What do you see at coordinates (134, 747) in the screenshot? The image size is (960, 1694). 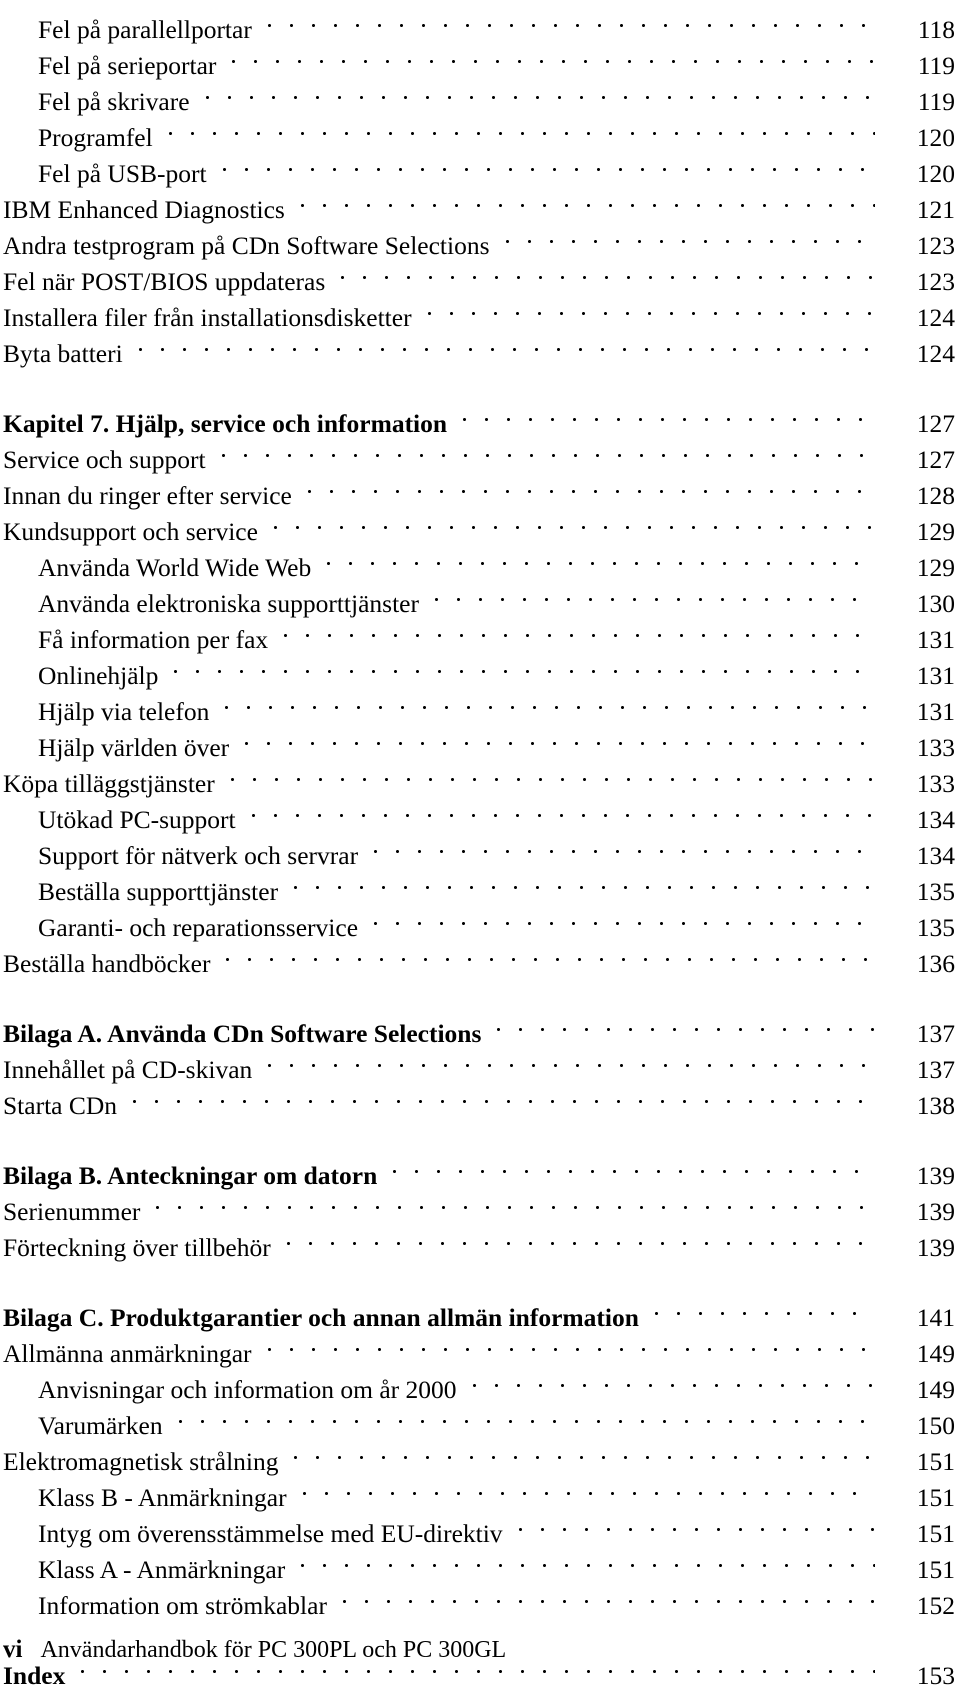 I see `toc-entry-title: Hjälp världen över` at bounding box center [134, 747].